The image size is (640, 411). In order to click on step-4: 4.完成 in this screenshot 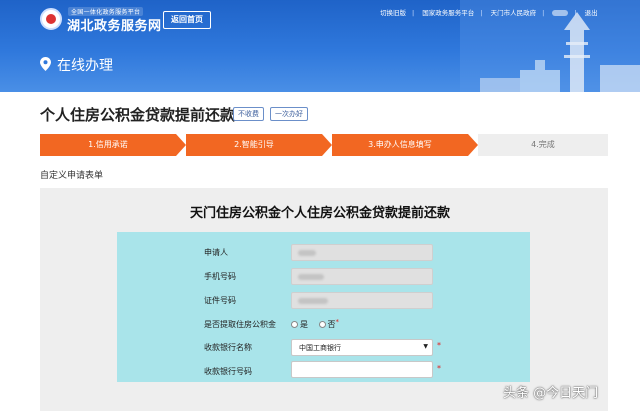, I will do `click(543, 145)`.